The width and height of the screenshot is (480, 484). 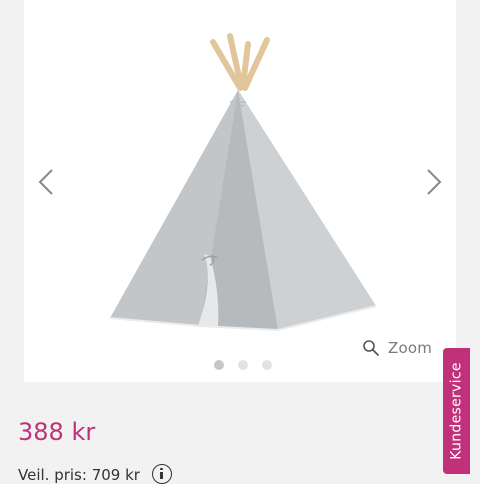 What do you see at coordinates (371, 348) in the screenshot?
I see `magnifier-icon` at bounding box center [371, 348].